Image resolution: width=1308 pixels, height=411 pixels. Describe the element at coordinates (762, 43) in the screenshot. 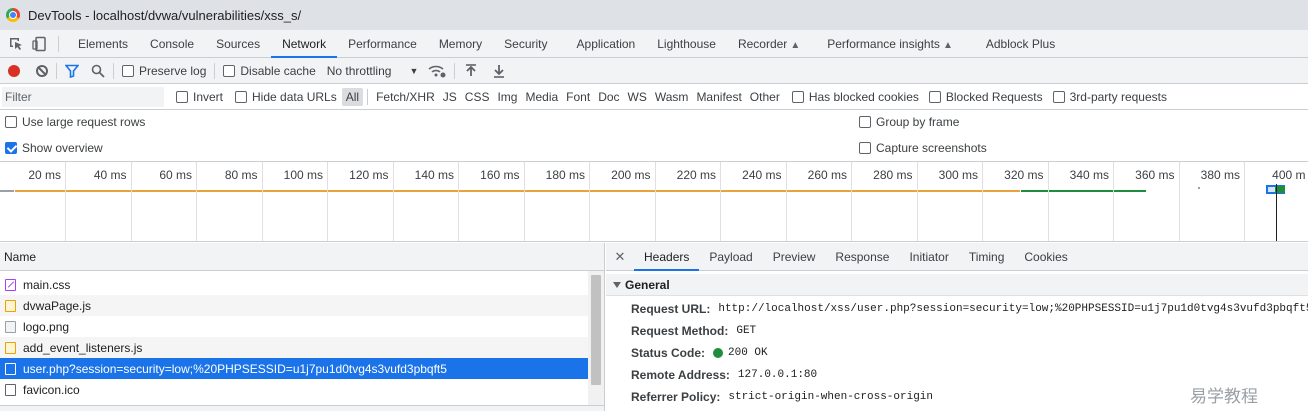

I see `tab-recorder-label: Recorder` at that location.